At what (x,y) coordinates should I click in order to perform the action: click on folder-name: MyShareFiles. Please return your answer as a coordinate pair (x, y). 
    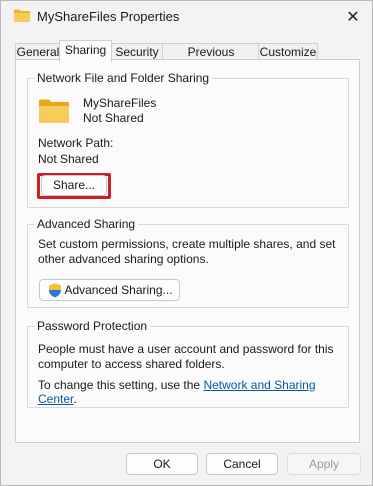
    Looking at the image, I should click on (120, 103).